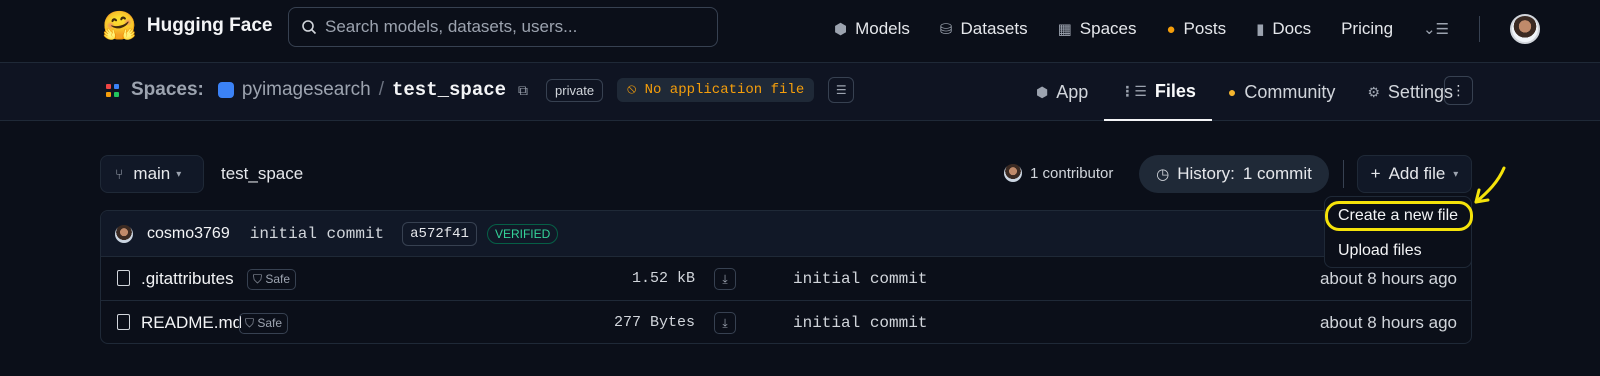 The image size is (1600, 376). Describe the element at coordinates (191, 323) in the screenshot. I see `file-name: README.md` at that location.